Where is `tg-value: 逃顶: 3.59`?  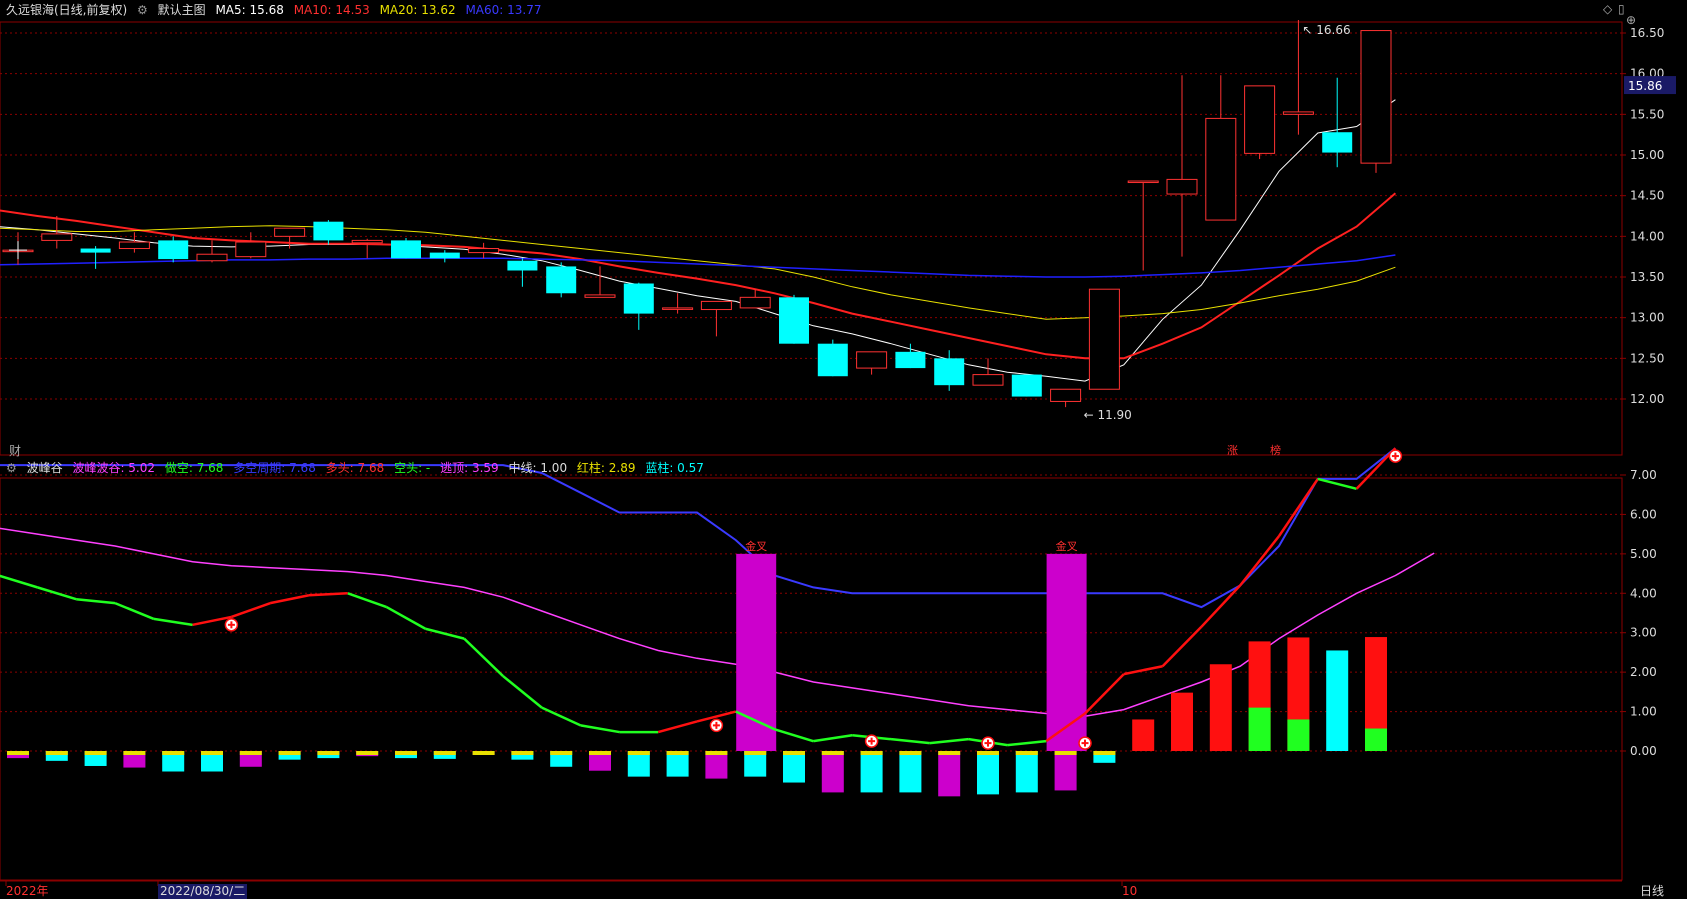
tg-value: 逃顶: 3.59 is located at coordinates (469, 468).